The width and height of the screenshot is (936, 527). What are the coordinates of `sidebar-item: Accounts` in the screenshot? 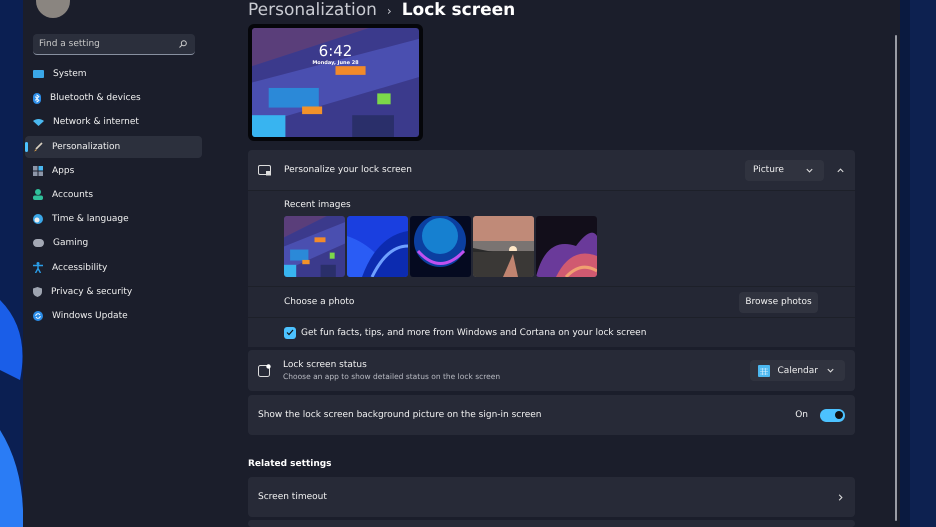 It's located at (113, 195).